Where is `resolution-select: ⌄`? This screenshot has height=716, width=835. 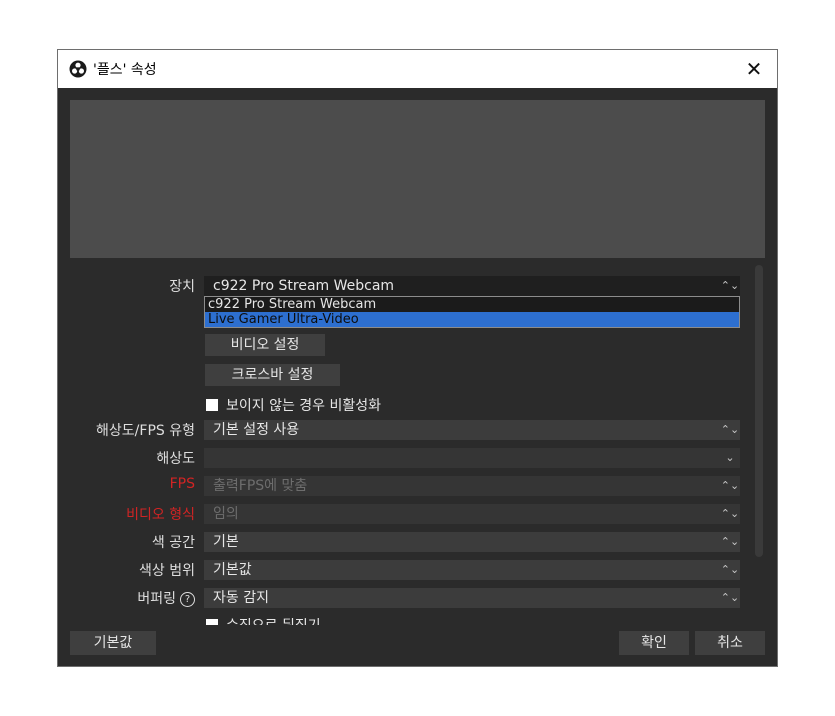
resolution-select: ⌄ is located at coordinates (472, 458).